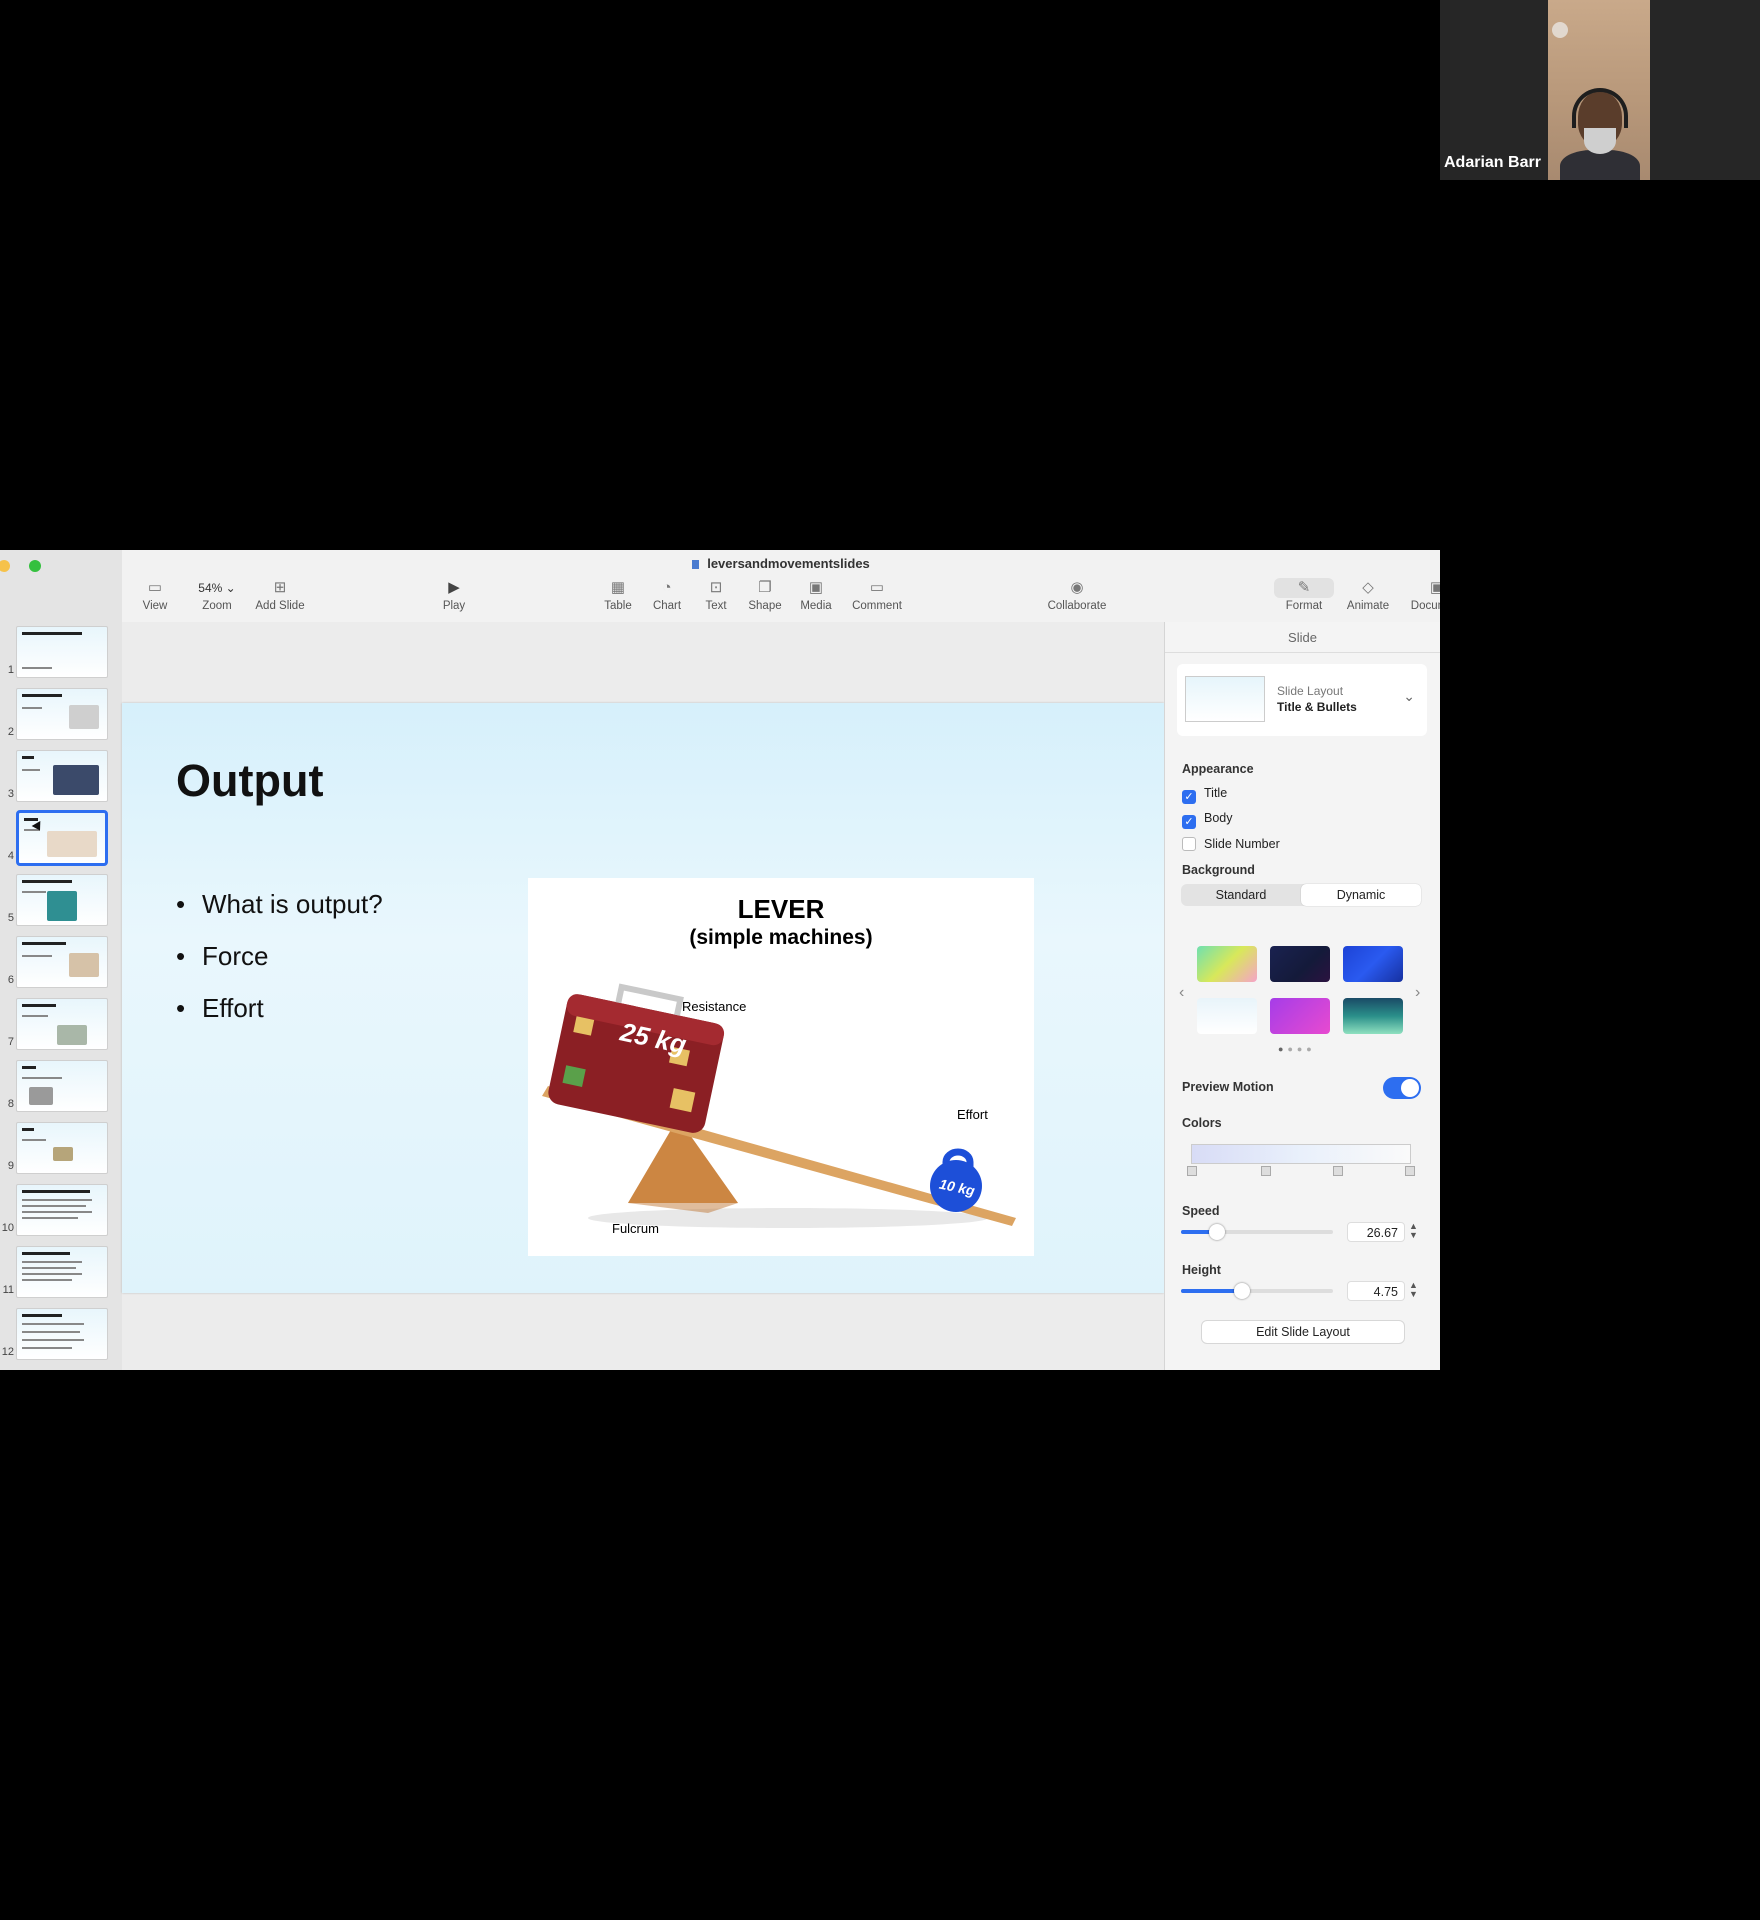  Describe the element at coordinates (1189, 844) in the screenshot. I see `empty-checkbox-icon` at that location.